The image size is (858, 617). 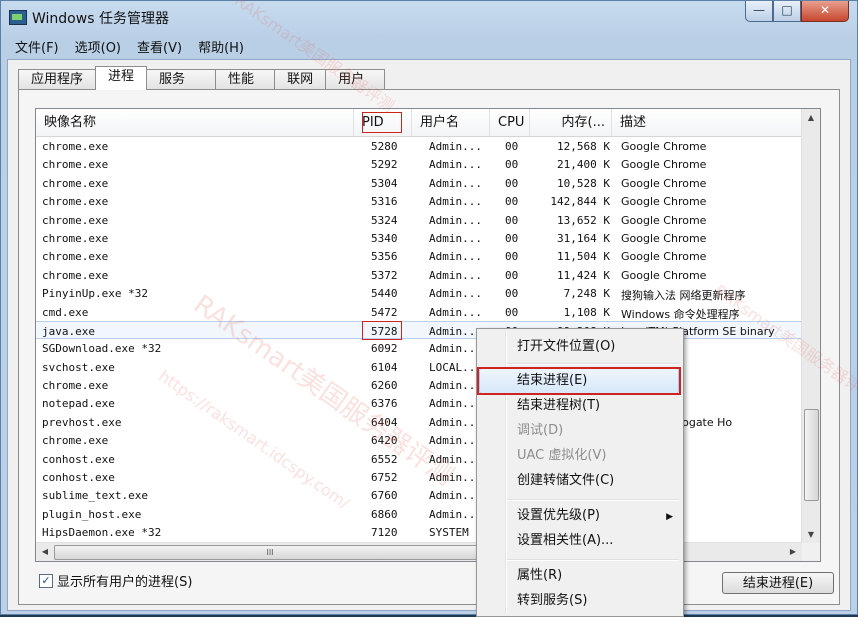 What do you see at coordinates (270, 552) in the screenshot?
I see `horizontal-scroll-thumb: III` at bounding box center [270, 552].